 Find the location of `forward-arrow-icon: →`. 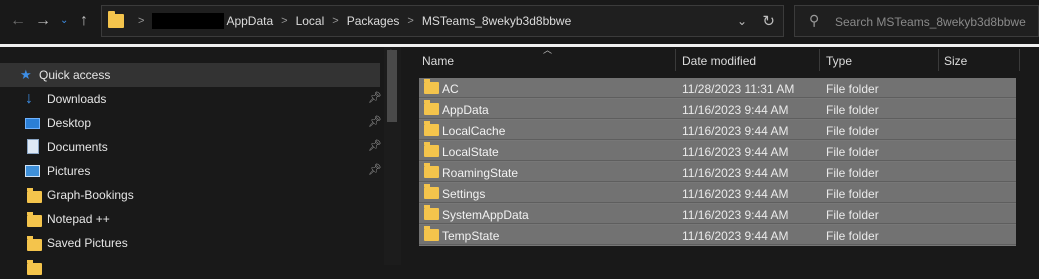

forward-arrow-icon: → is located at coordinates (43, 21).